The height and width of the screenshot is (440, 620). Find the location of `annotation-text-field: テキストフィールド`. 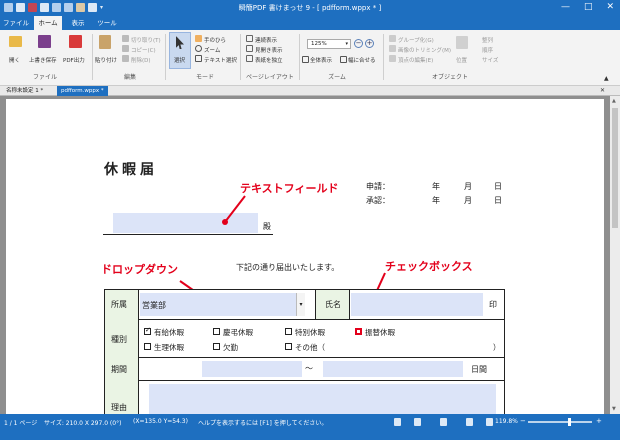

annotation-text-field: テキストフィールド is located at coordinates (289, 188).